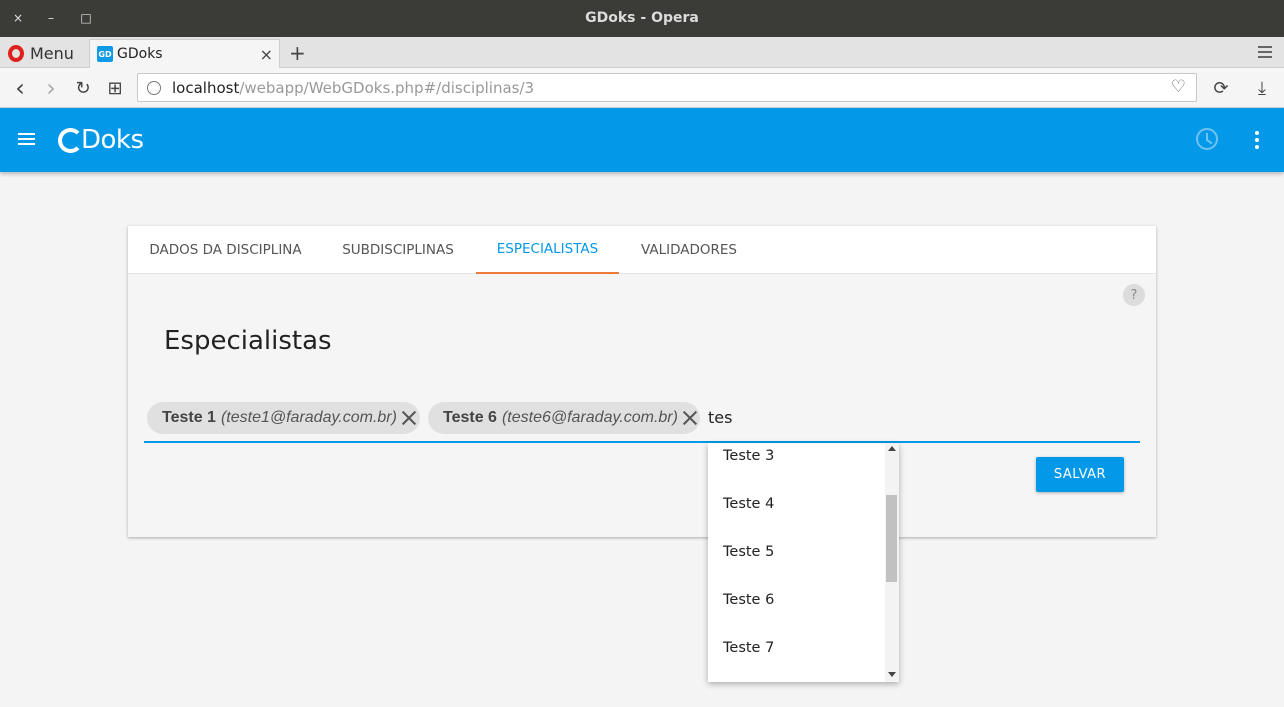 The width and height of the screenshot is (1284, 707). I want to click on menu-icon, so click(26, 140).